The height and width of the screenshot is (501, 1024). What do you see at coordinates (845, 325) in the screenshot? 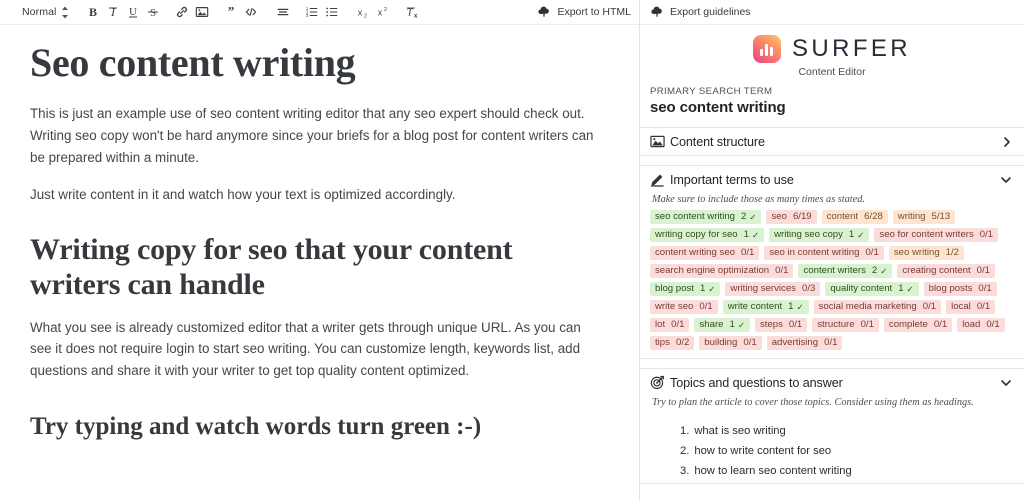
I see `term-tag: structure 0/1` at bounding box center [845, 325].